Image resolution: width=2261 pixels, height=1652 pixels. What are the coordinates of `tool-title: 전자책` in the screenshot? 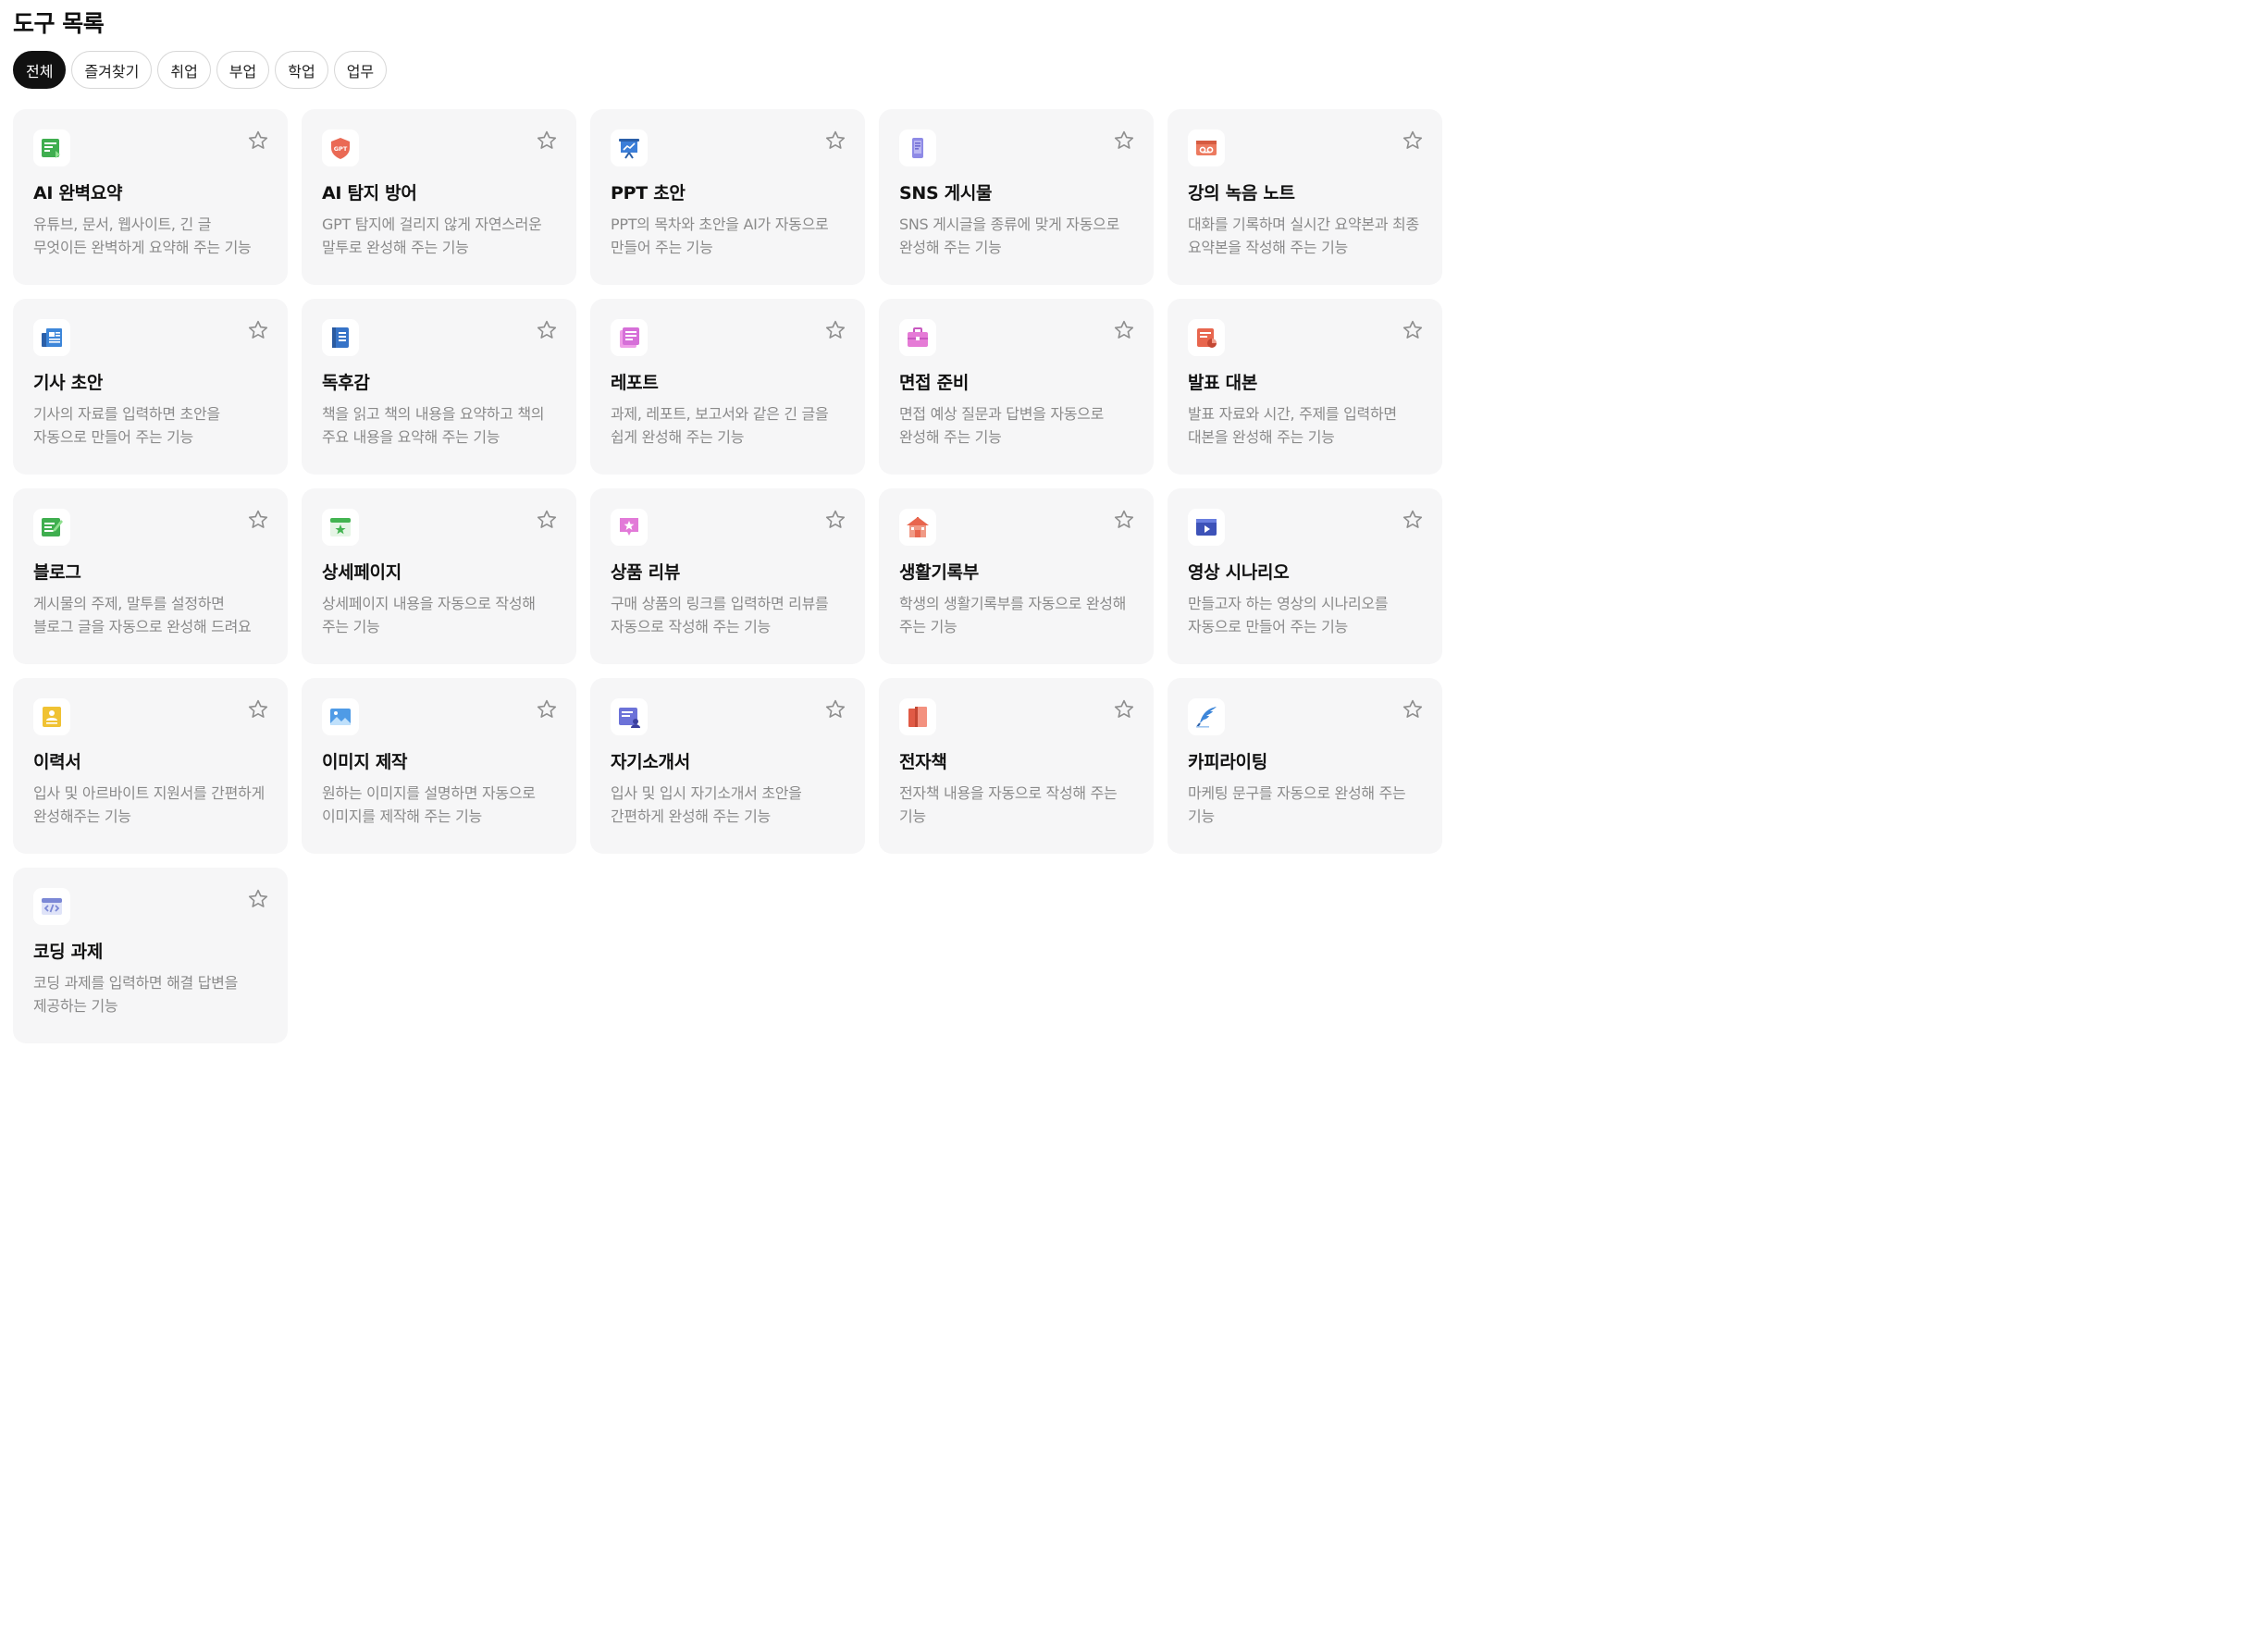 It's located at (923, 762).